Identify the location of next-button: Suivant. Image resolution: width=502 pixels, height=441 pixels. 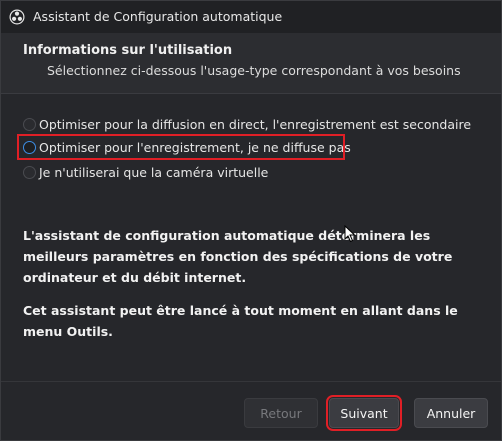
(364, 413).